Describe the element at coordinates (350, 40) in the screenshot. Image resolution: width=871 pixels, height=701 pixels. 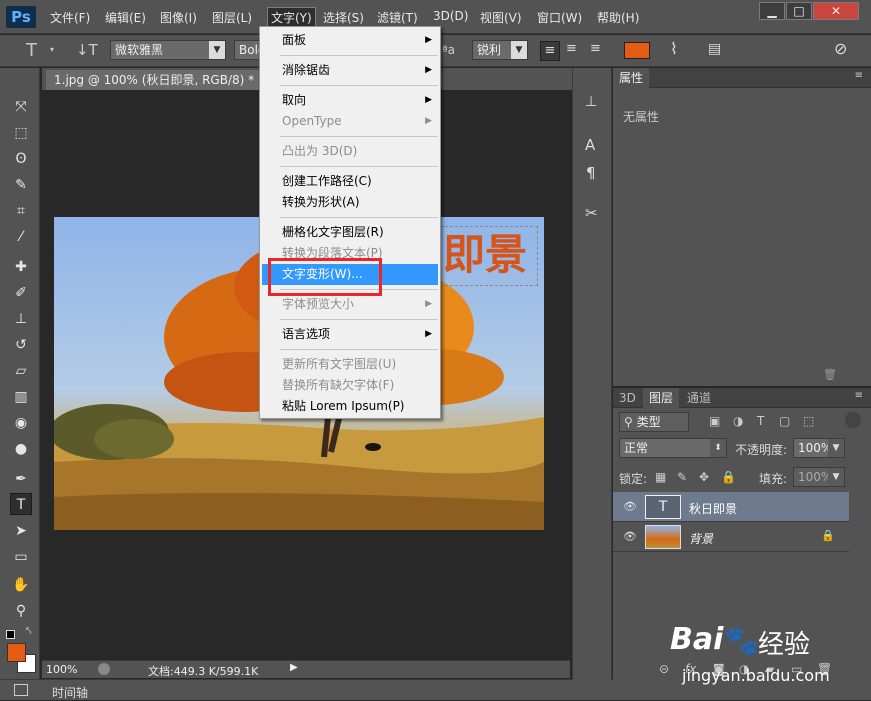
I see `menu-option: 面板 ▶` at that location.